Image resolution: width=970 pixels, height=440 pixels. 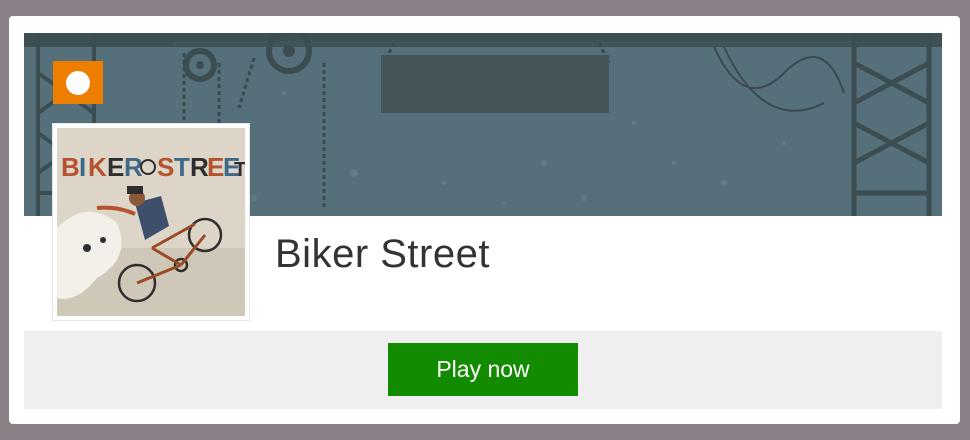 I want to click on back-button, so click(x=78, y=82).